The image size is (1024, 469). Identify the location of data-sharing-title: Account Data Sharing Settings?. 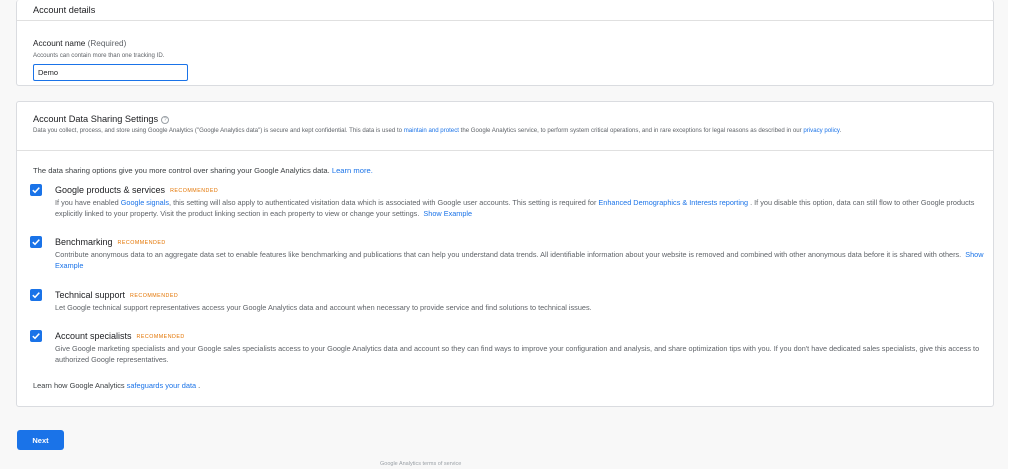
(101, 119).